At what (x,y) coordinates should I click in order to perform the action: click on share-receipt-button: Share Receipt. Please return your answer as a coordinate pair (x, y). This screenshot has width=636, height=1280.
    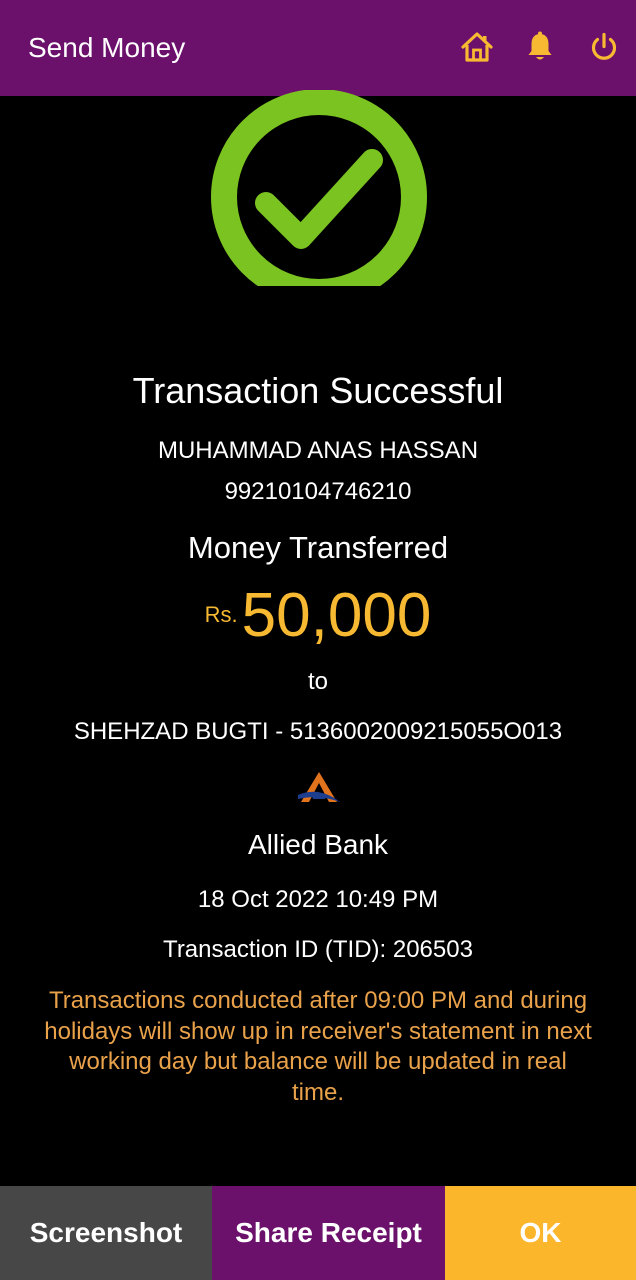
    Looking at the image, I should click on (328, 1233).